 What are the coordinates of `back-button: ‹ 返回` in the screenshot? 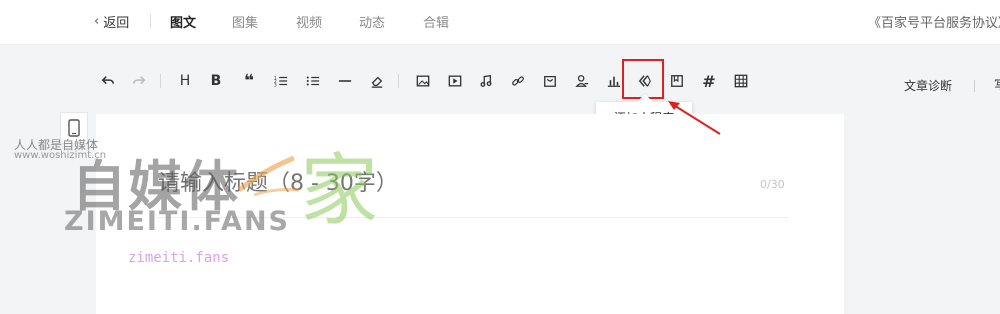 It's located at (111, 21).